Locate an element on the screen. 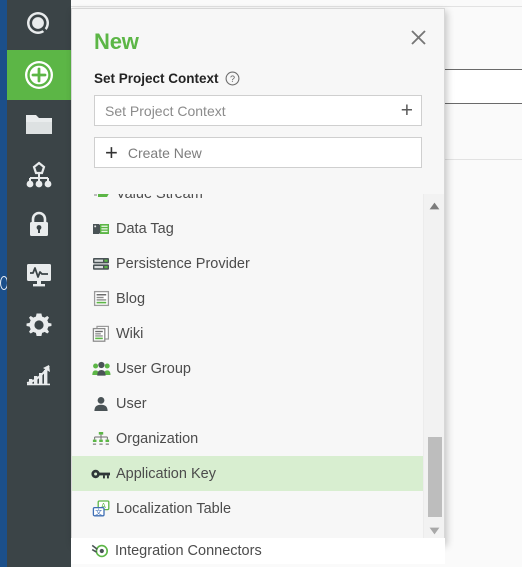 This screenshot has width=522, height=567. localization-table-icon: A 文 is located at coordinates (101, 509).